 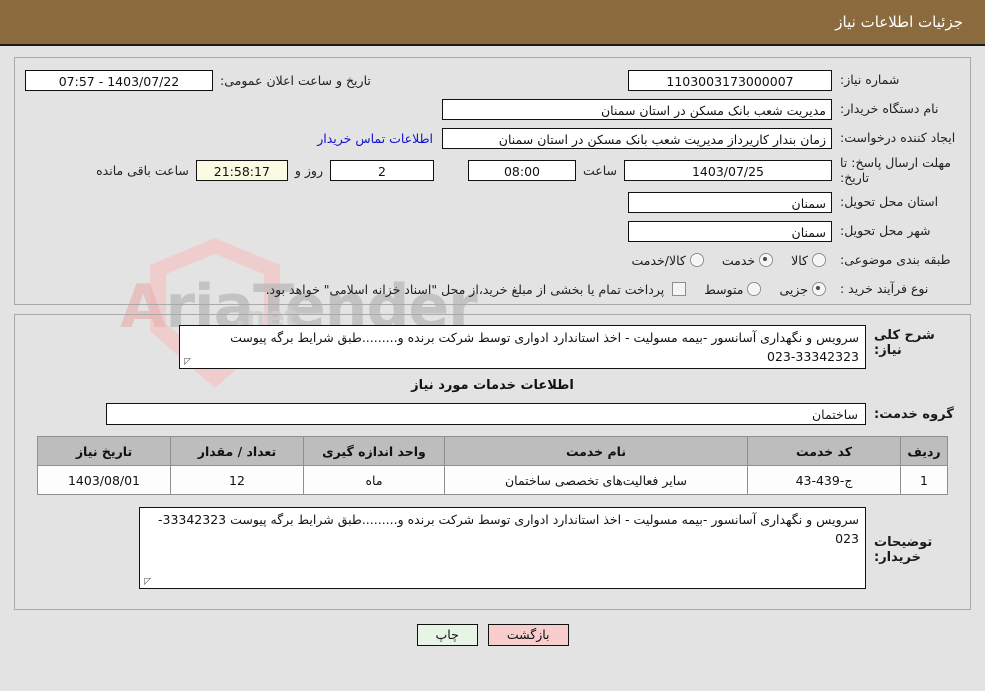 What do you see at coordinates (492, 202) in the screenshot?
I see `row-delivery-province: استان محل تحویل: سمنان` at bounding box center [492, 202].